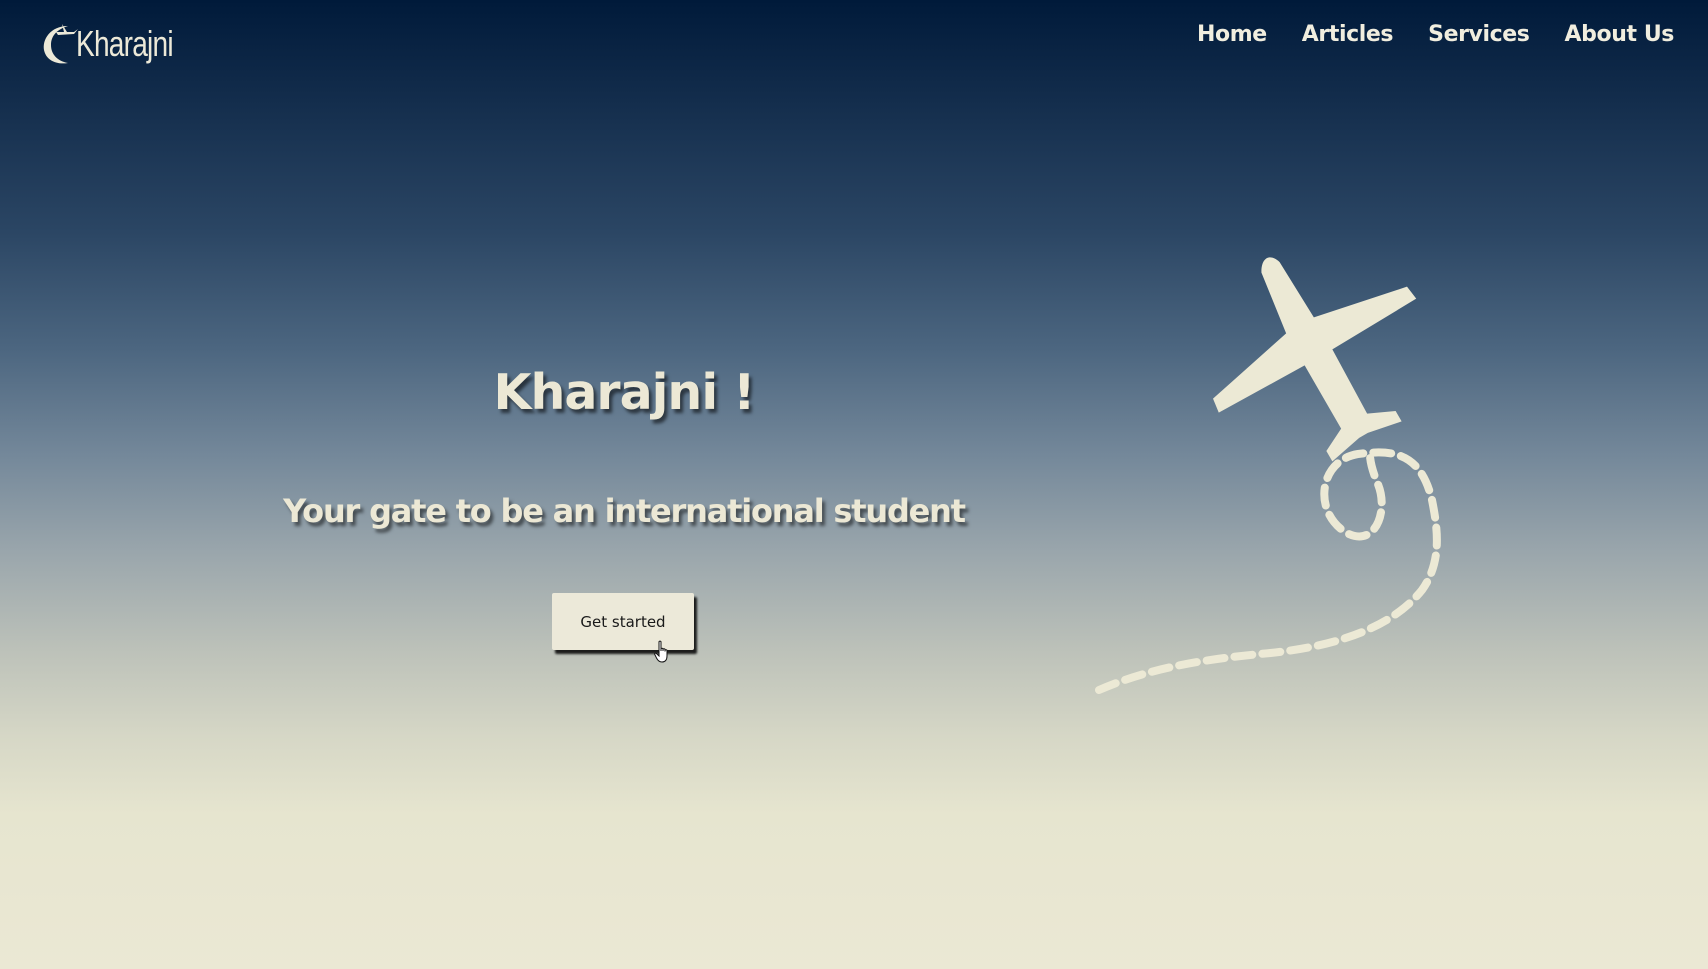 This screenshot has width=1708, height=969. I want to click on nav-home: Home, so click(1232, 34).